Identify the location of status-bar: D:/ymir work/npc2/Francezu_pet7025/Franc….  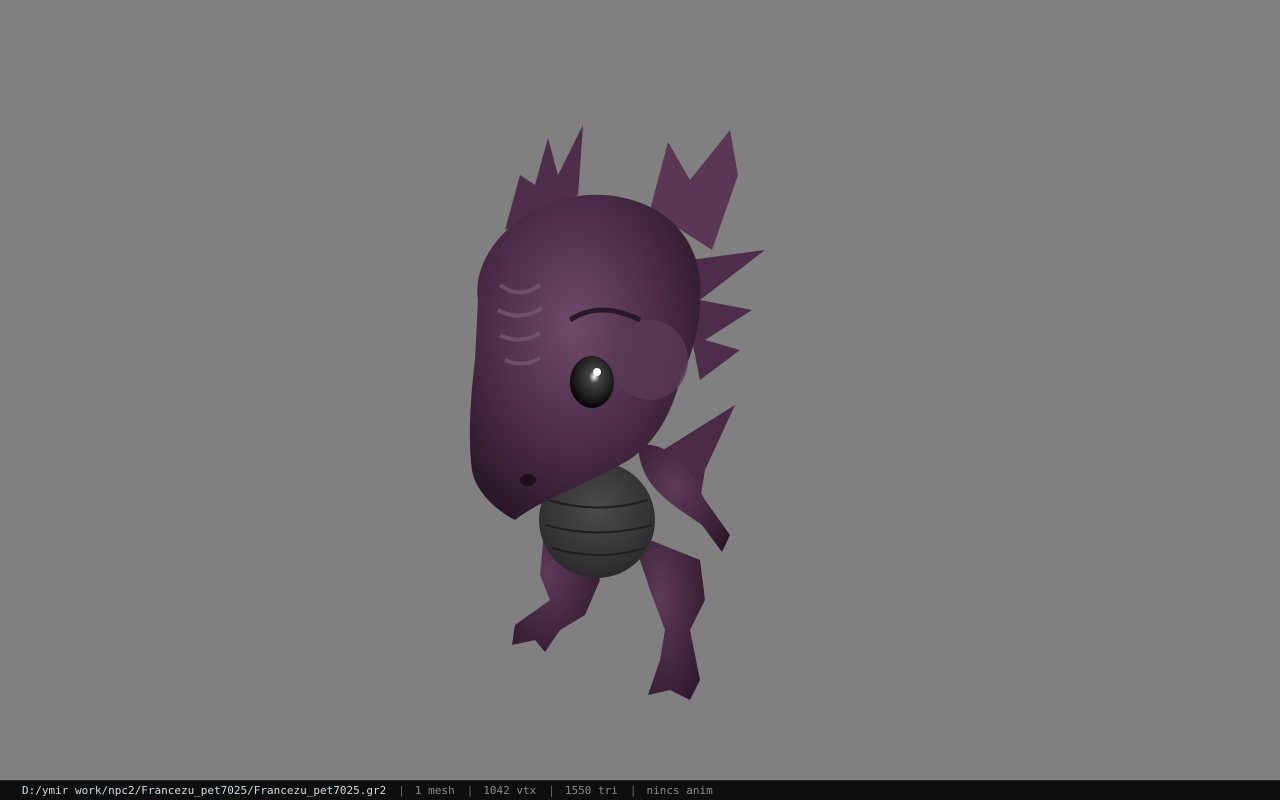
(640, 790).